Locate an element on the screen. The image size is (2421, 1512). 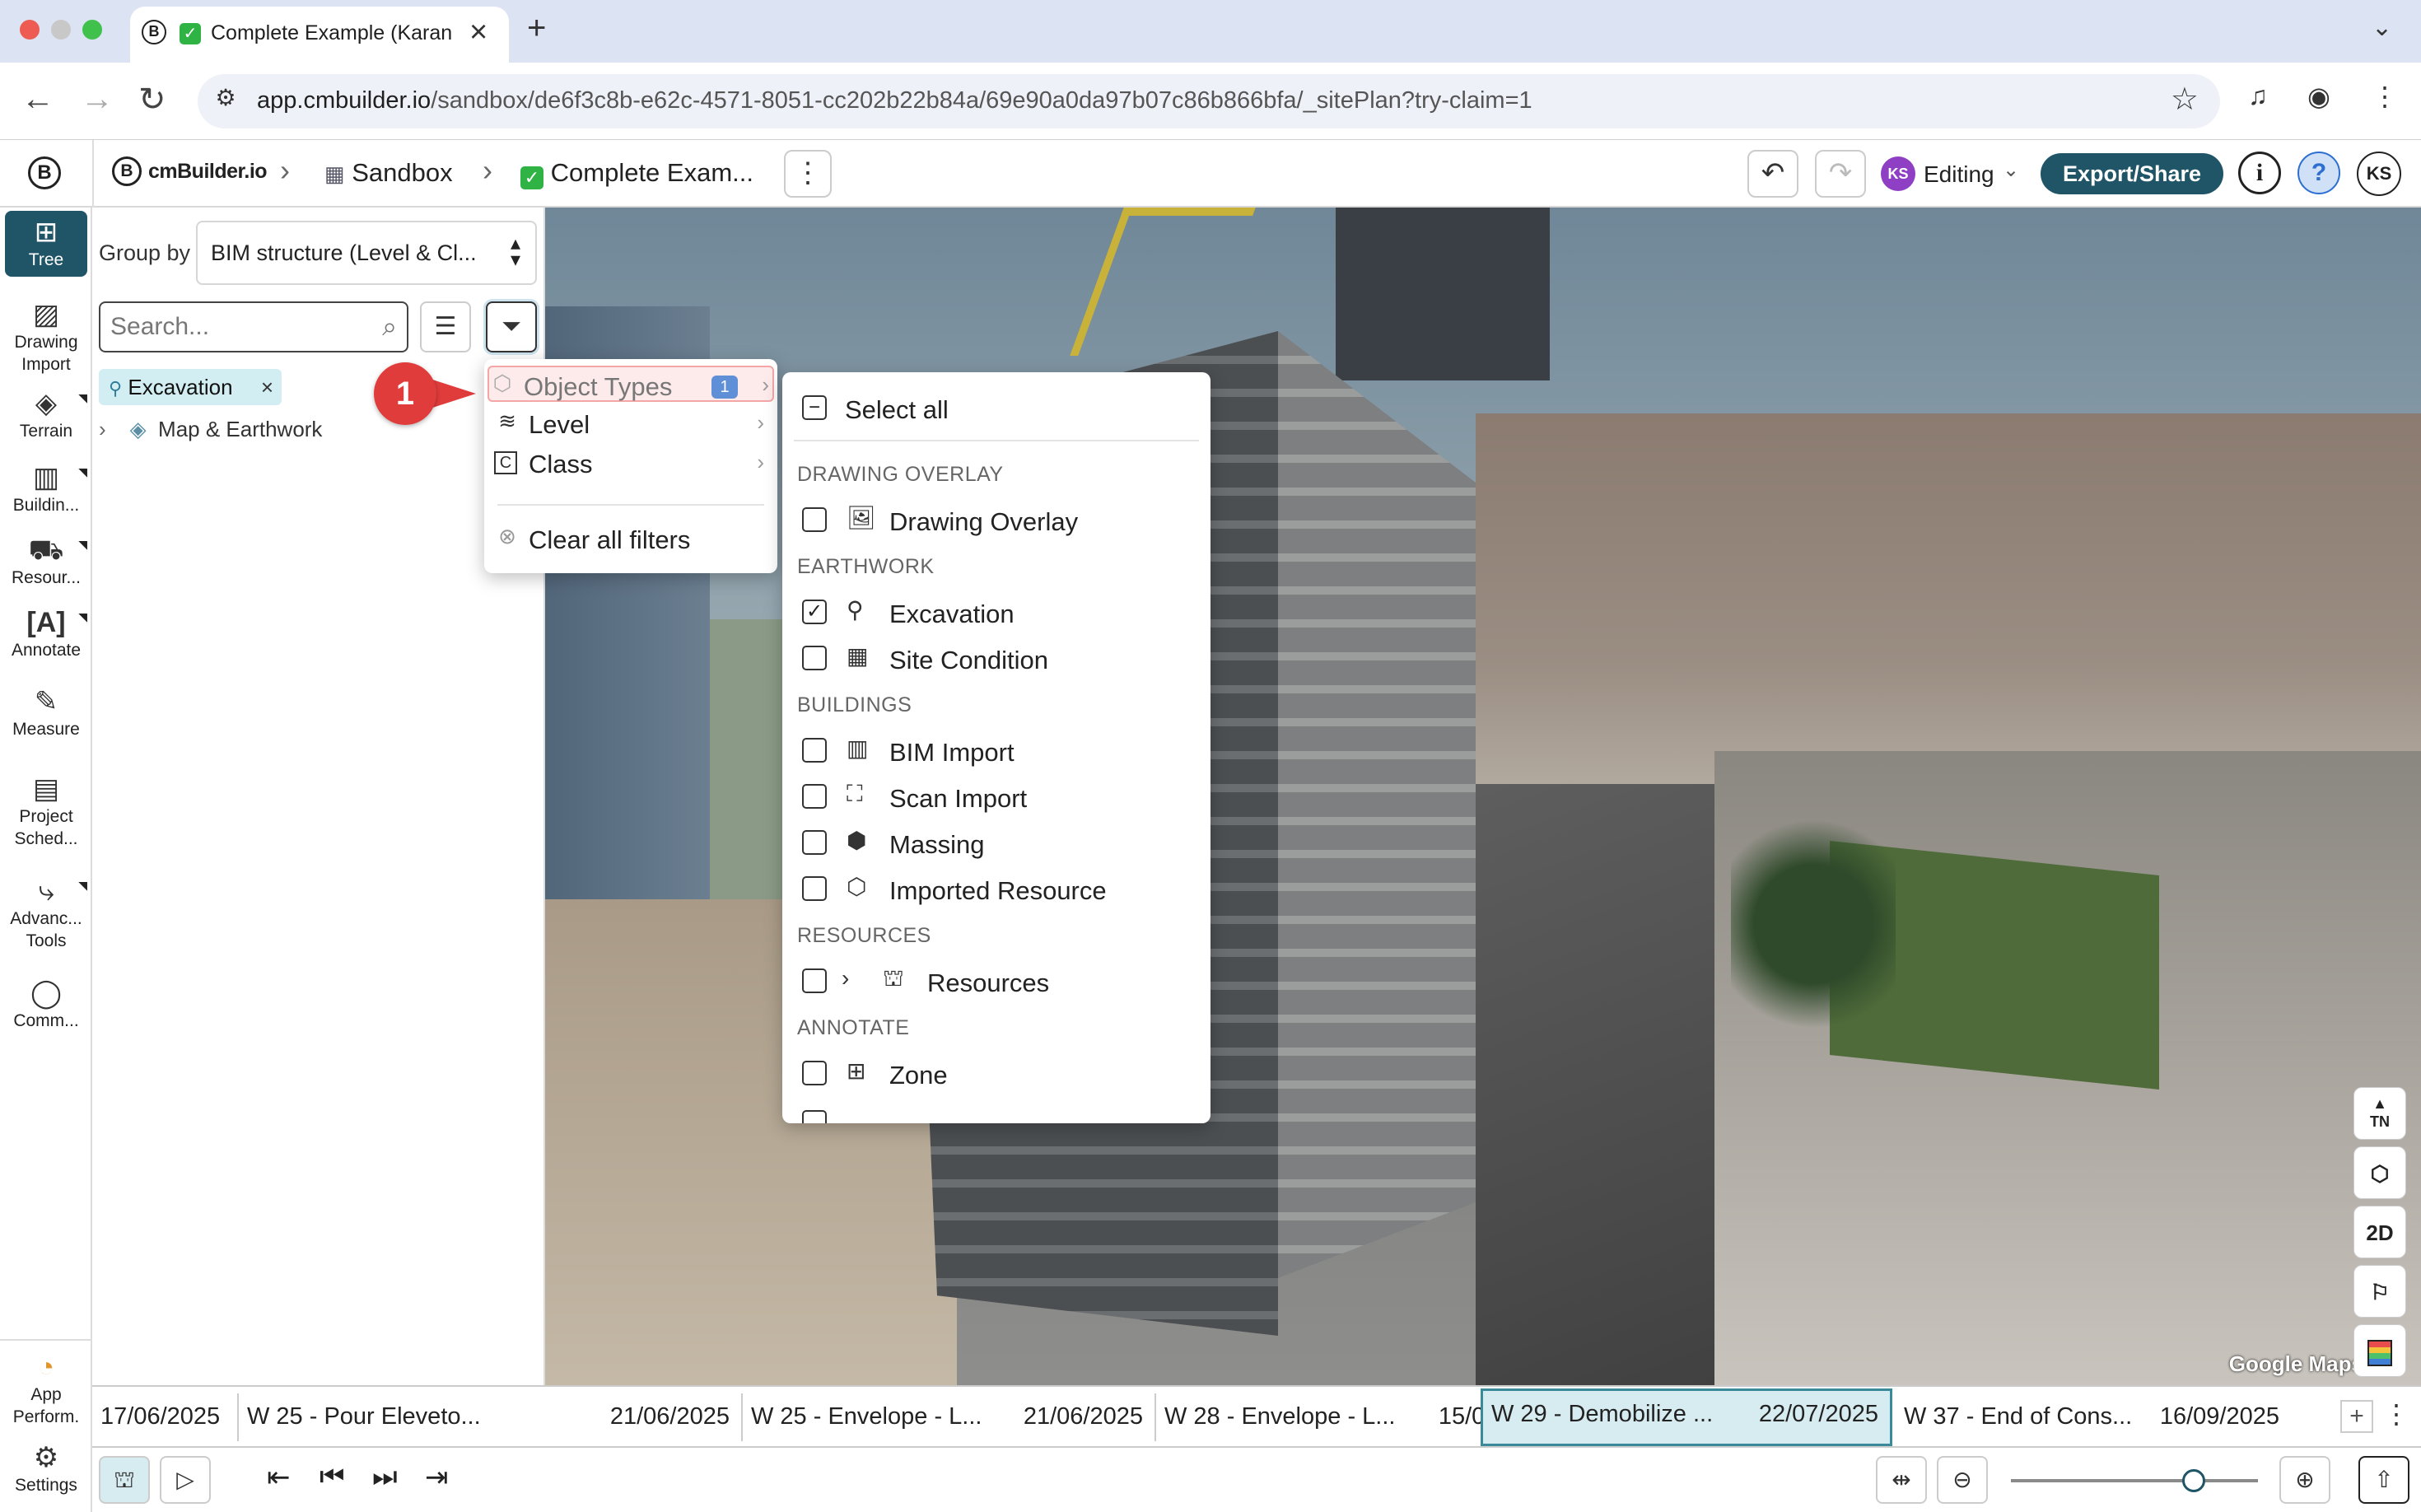
brand-name: cmBuilder.io is located at coordinates (208, 172).